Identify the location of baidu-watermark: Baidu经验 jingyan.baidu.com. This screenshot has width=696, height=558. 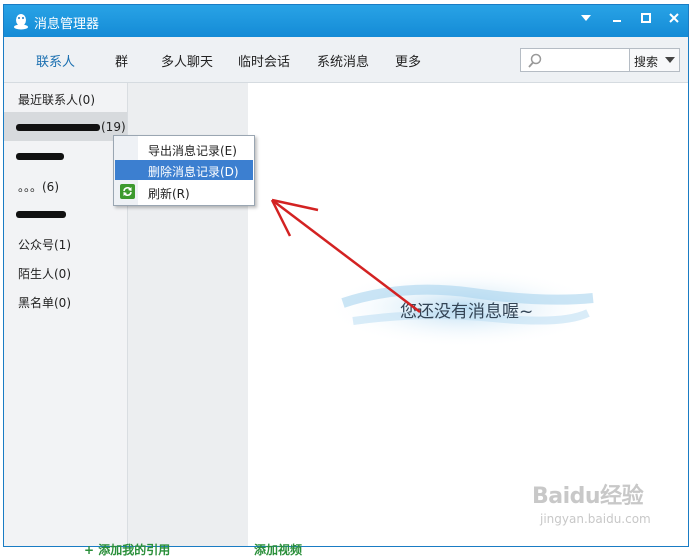
(602, 508).